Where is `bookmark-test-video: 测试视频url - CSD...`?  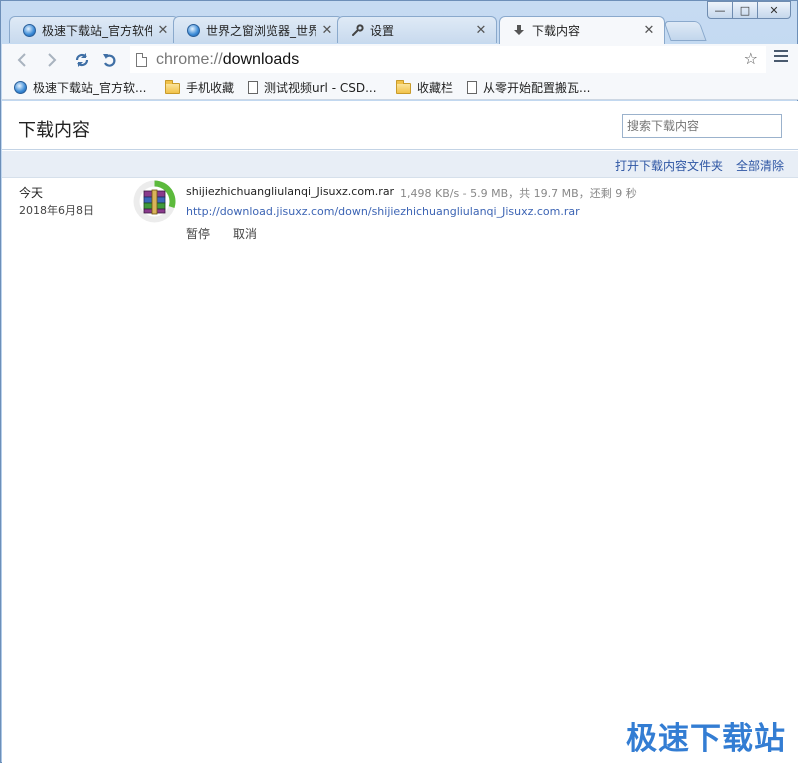 bookmark-test-video: 测试视频url - CSD... is located at coordinates (312, 87).